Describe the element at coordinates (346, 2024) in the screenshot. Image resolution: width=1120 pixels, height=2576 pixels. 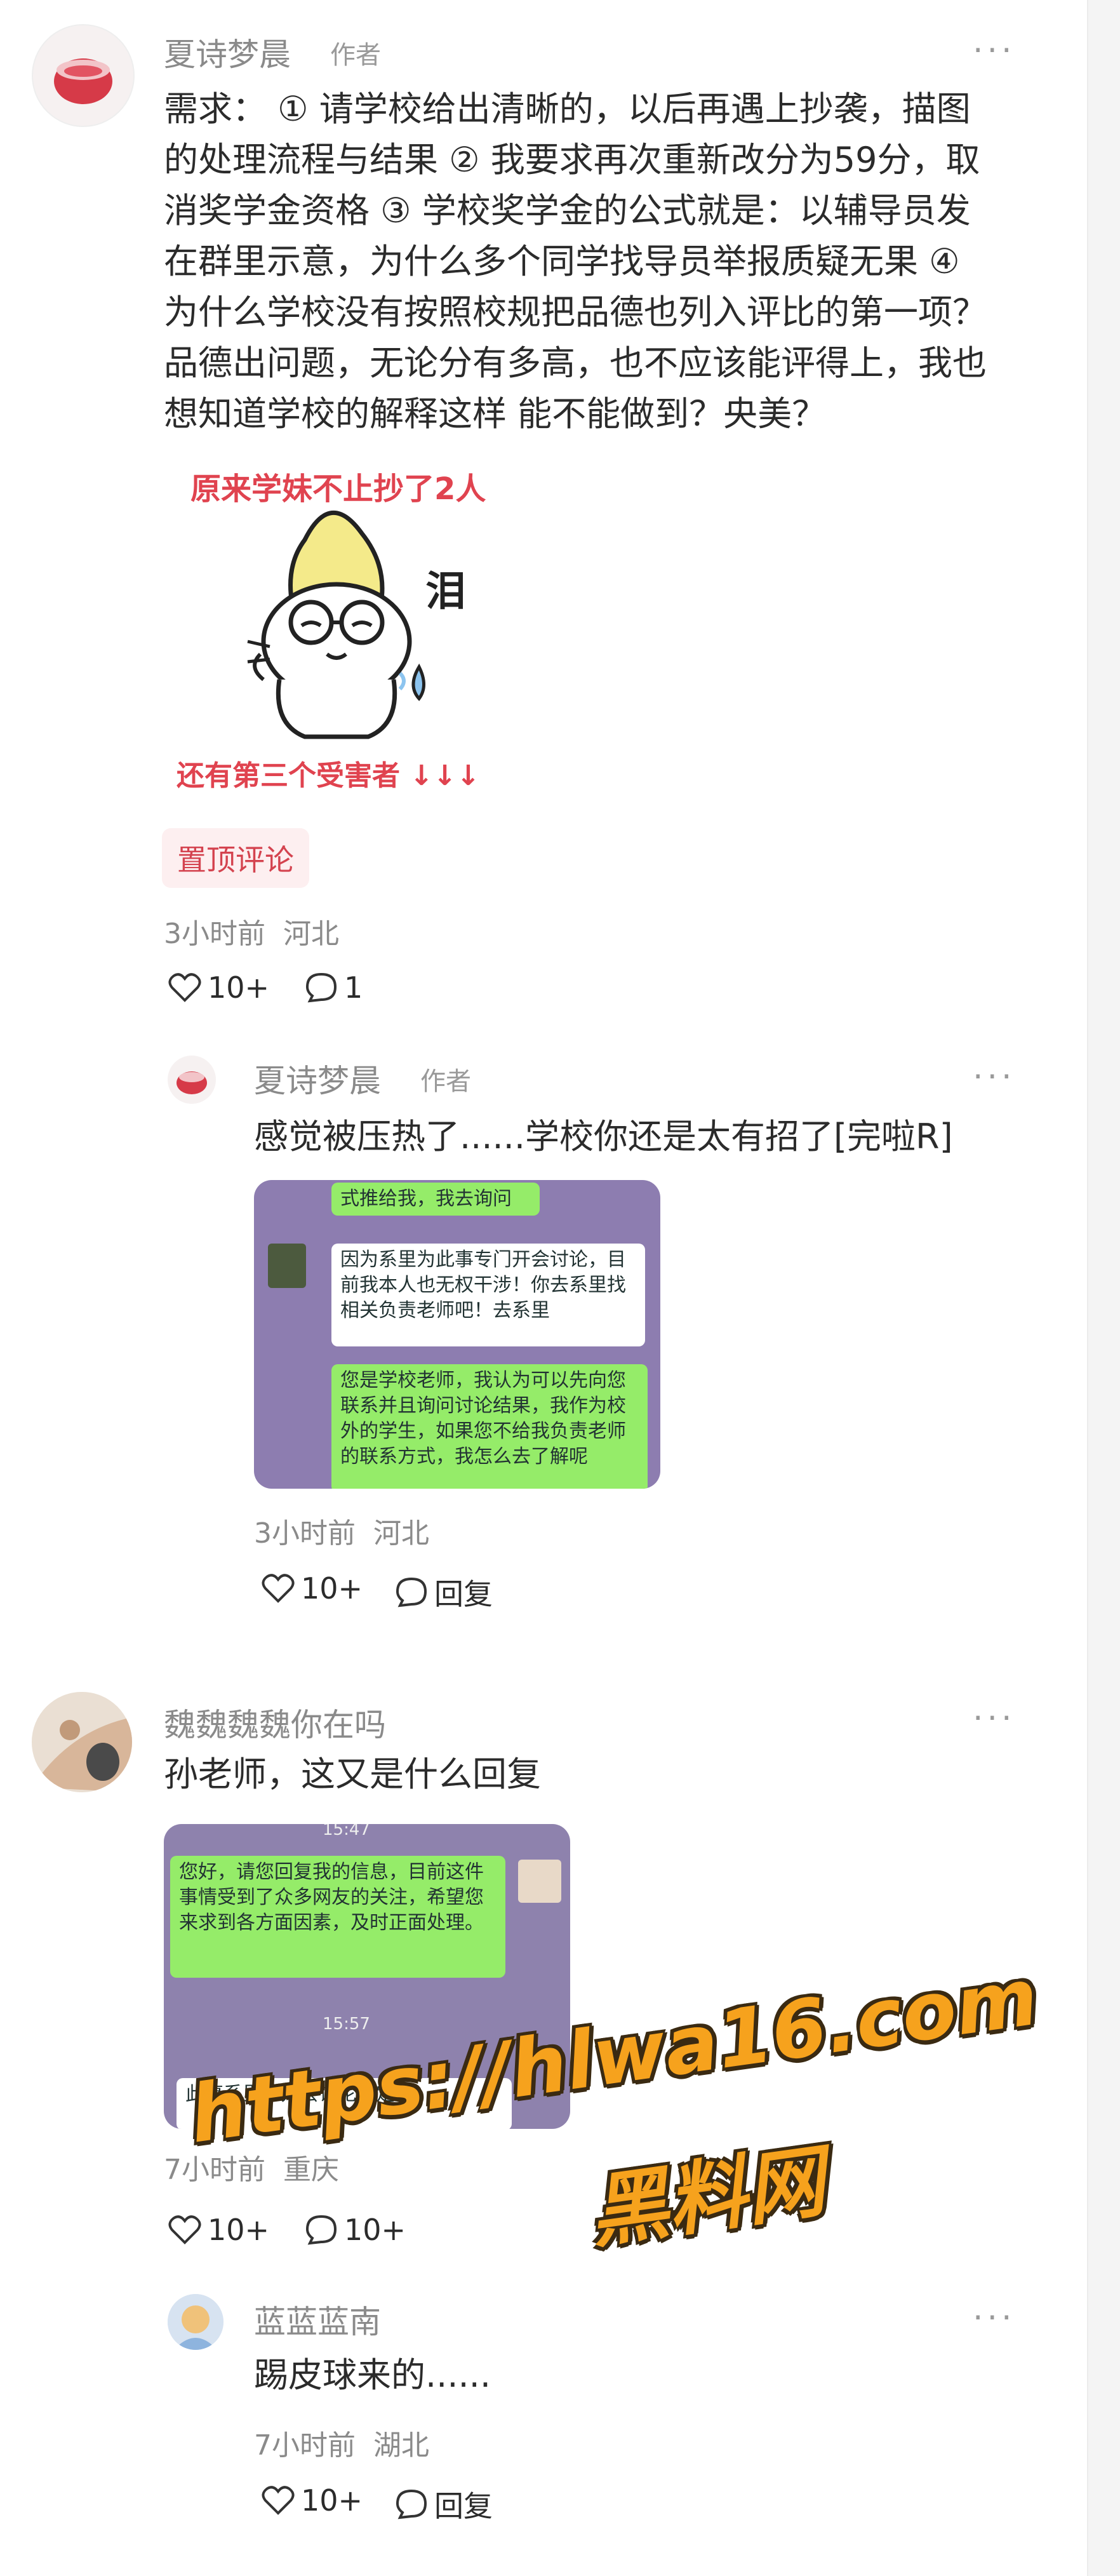
I see `chat-timestamp: 15:57` at that location.